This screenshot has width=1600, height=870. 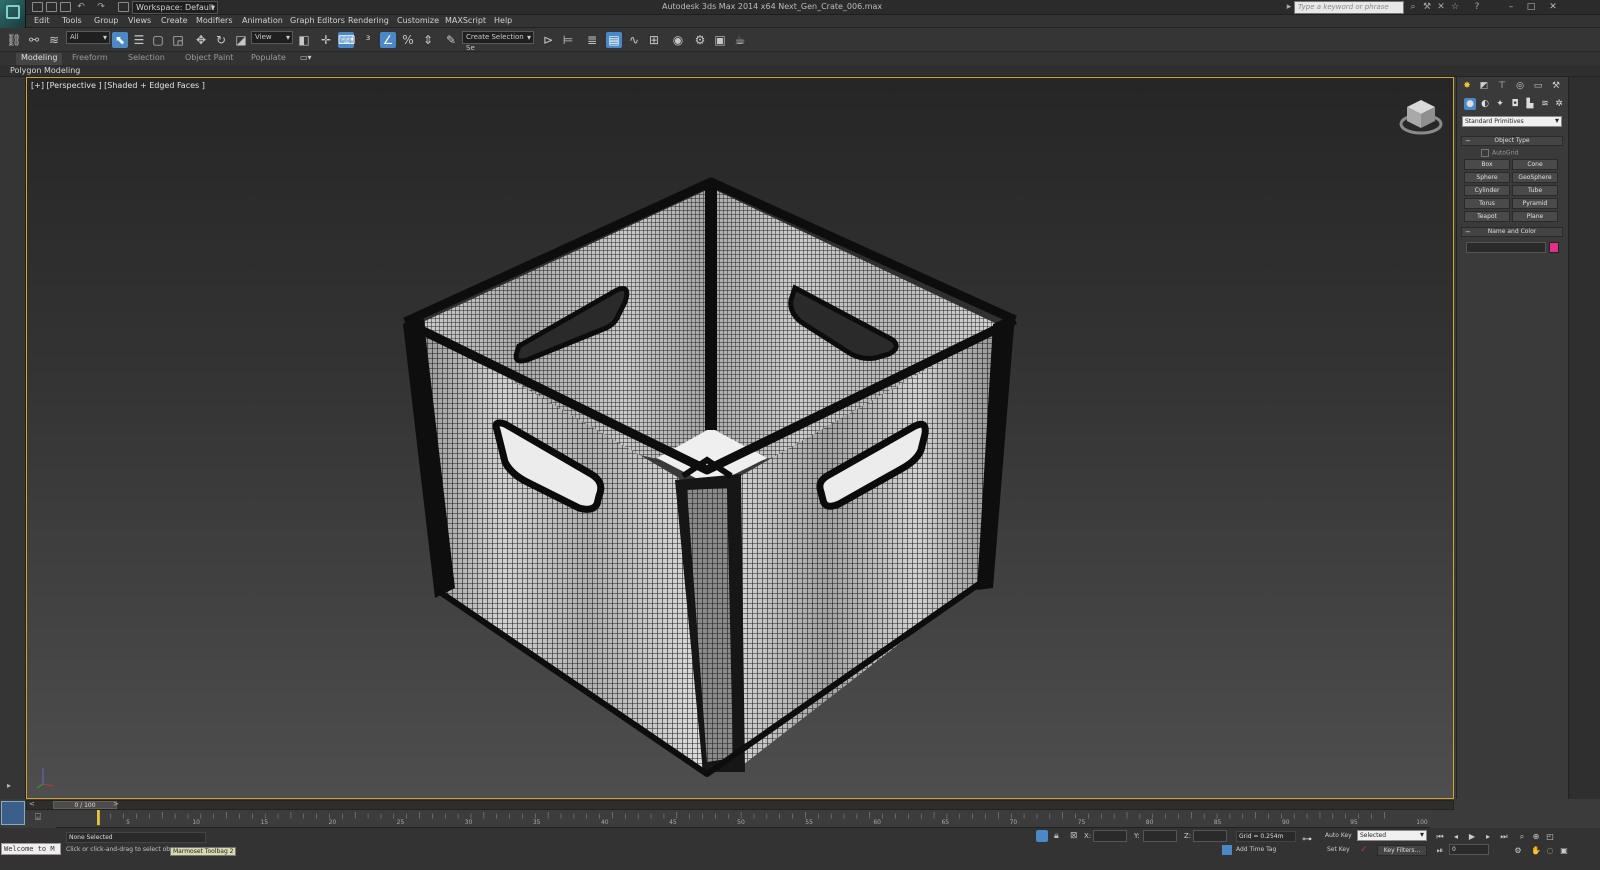 I want to click on box-button: Box, so click(x=1487, y=164).